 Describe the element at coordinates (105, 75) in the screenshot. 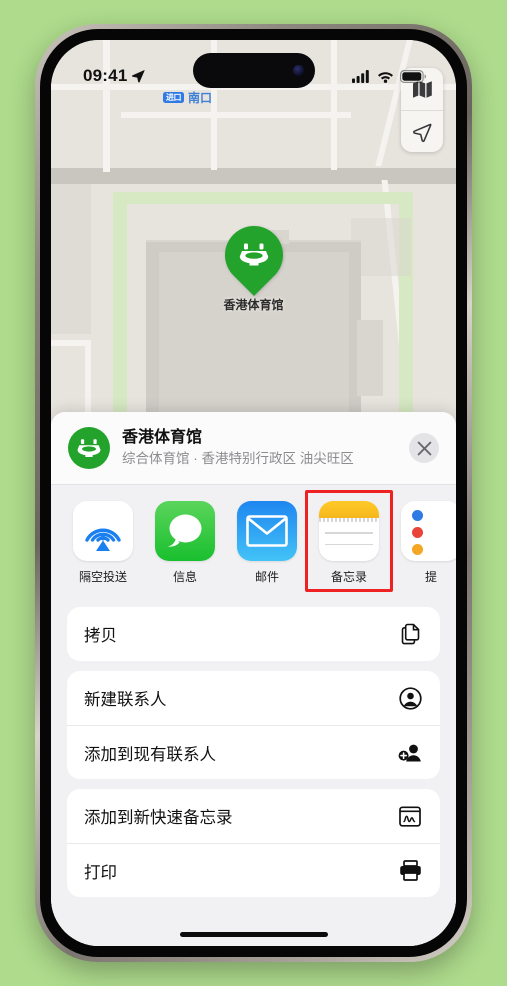

I see `status-bar-time: 09:41` at that location.